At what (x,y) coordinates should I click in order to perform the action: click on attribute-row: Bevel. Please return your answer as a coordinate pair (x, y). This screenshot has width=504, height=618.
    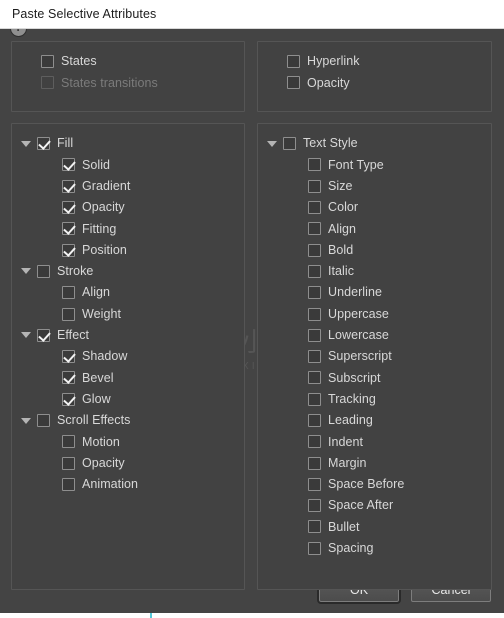
    Looking at the image, I should click on (128, 377).